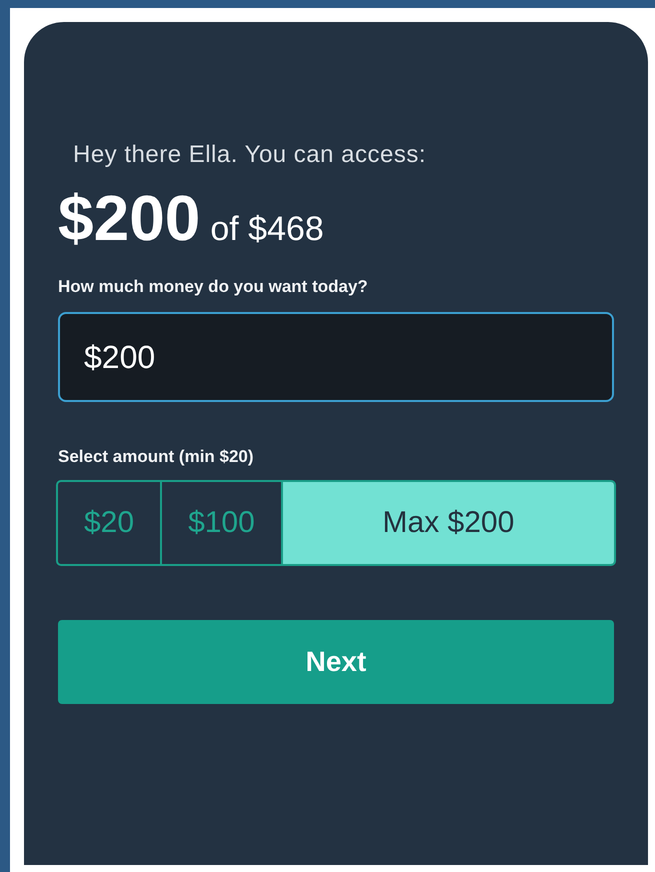  What do you see at coordinates (129, 218) in the screenshot?
I see `available-amount: $200` at bounding box center [129, 218].